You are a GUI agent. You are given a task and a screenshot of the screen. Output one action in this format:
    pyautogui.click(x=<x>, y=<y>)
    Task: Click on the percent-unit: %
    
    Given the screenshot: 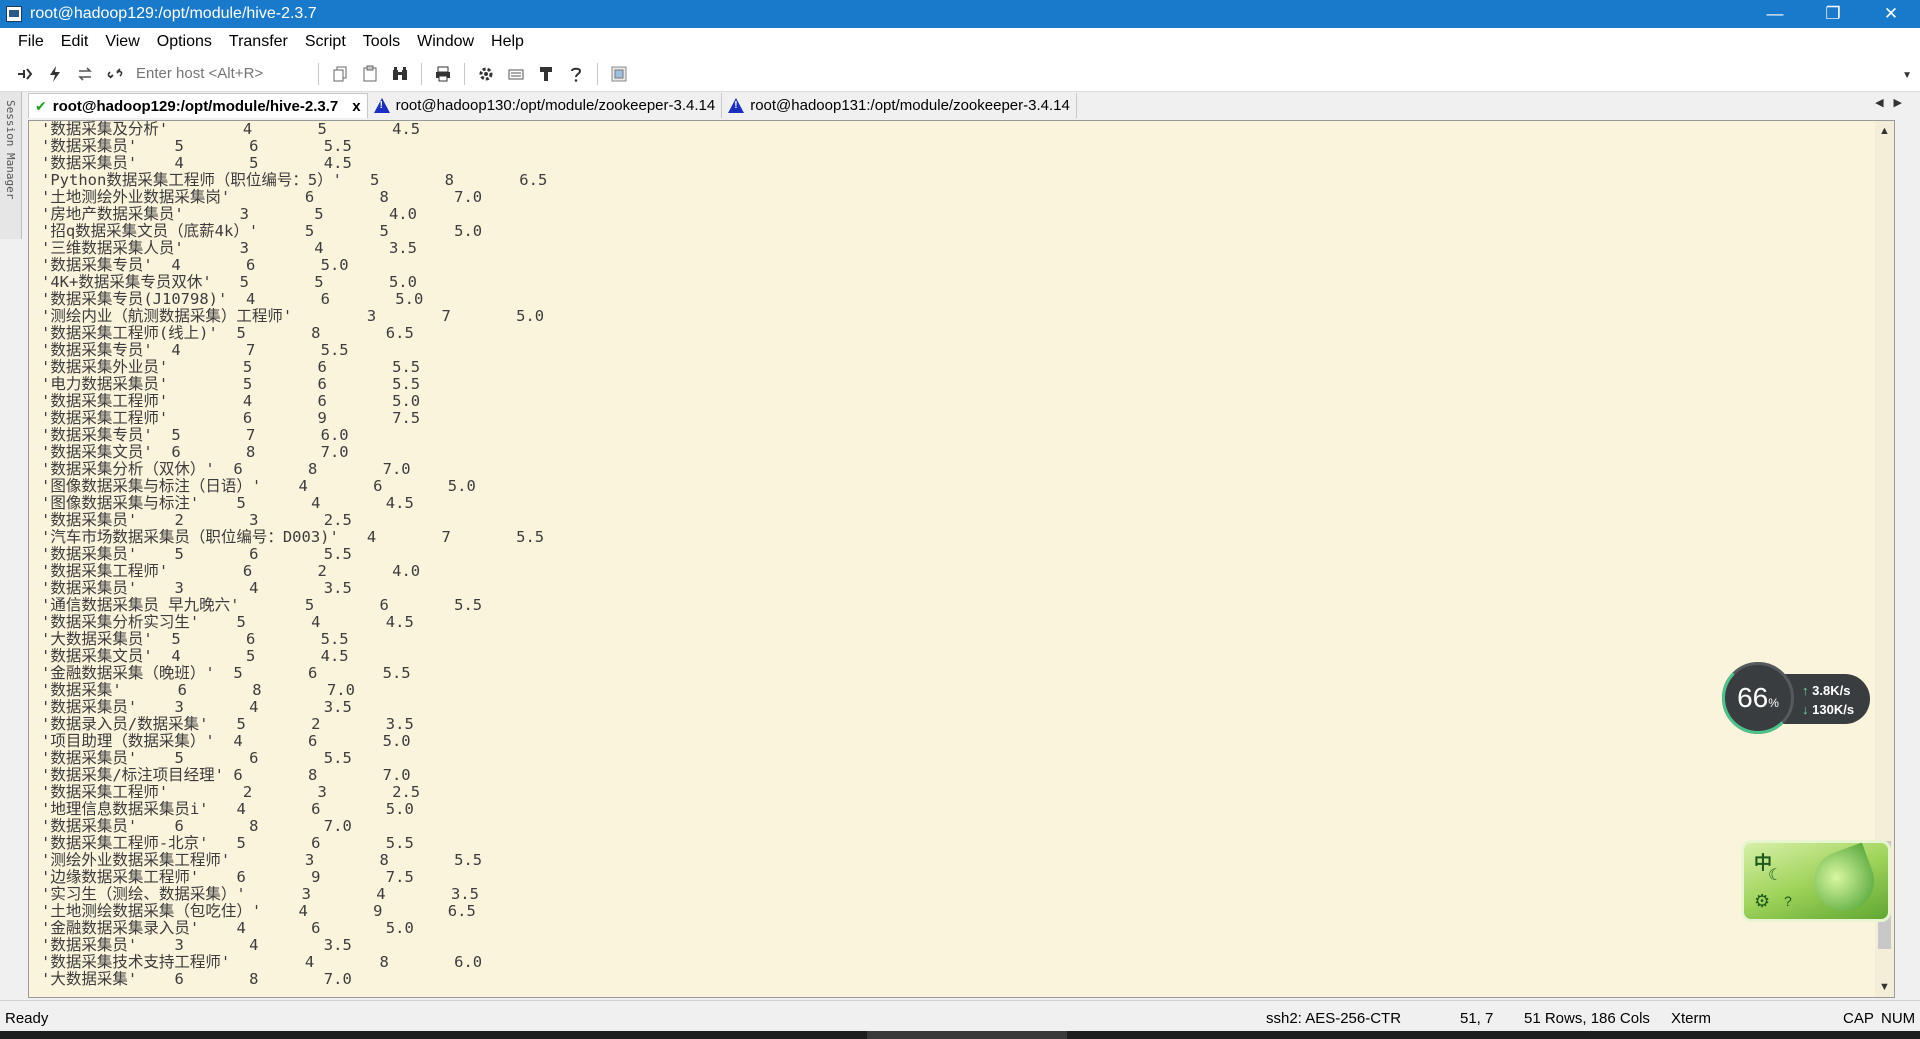 What is the action you would take?
    pyautogui.click(x=1773, y=703)
    